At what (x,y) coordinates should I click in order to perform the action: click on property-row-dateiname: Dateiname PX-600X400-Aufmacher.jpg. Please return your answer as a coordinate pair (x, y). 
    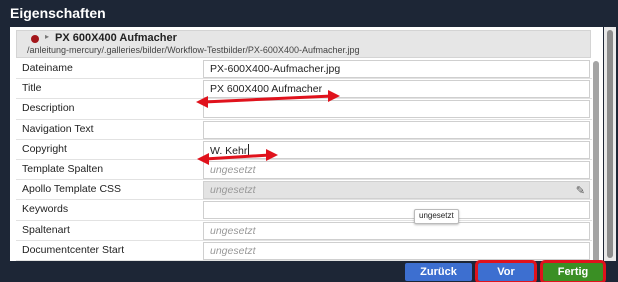
    Looking at the image, I should click on (304, 69).